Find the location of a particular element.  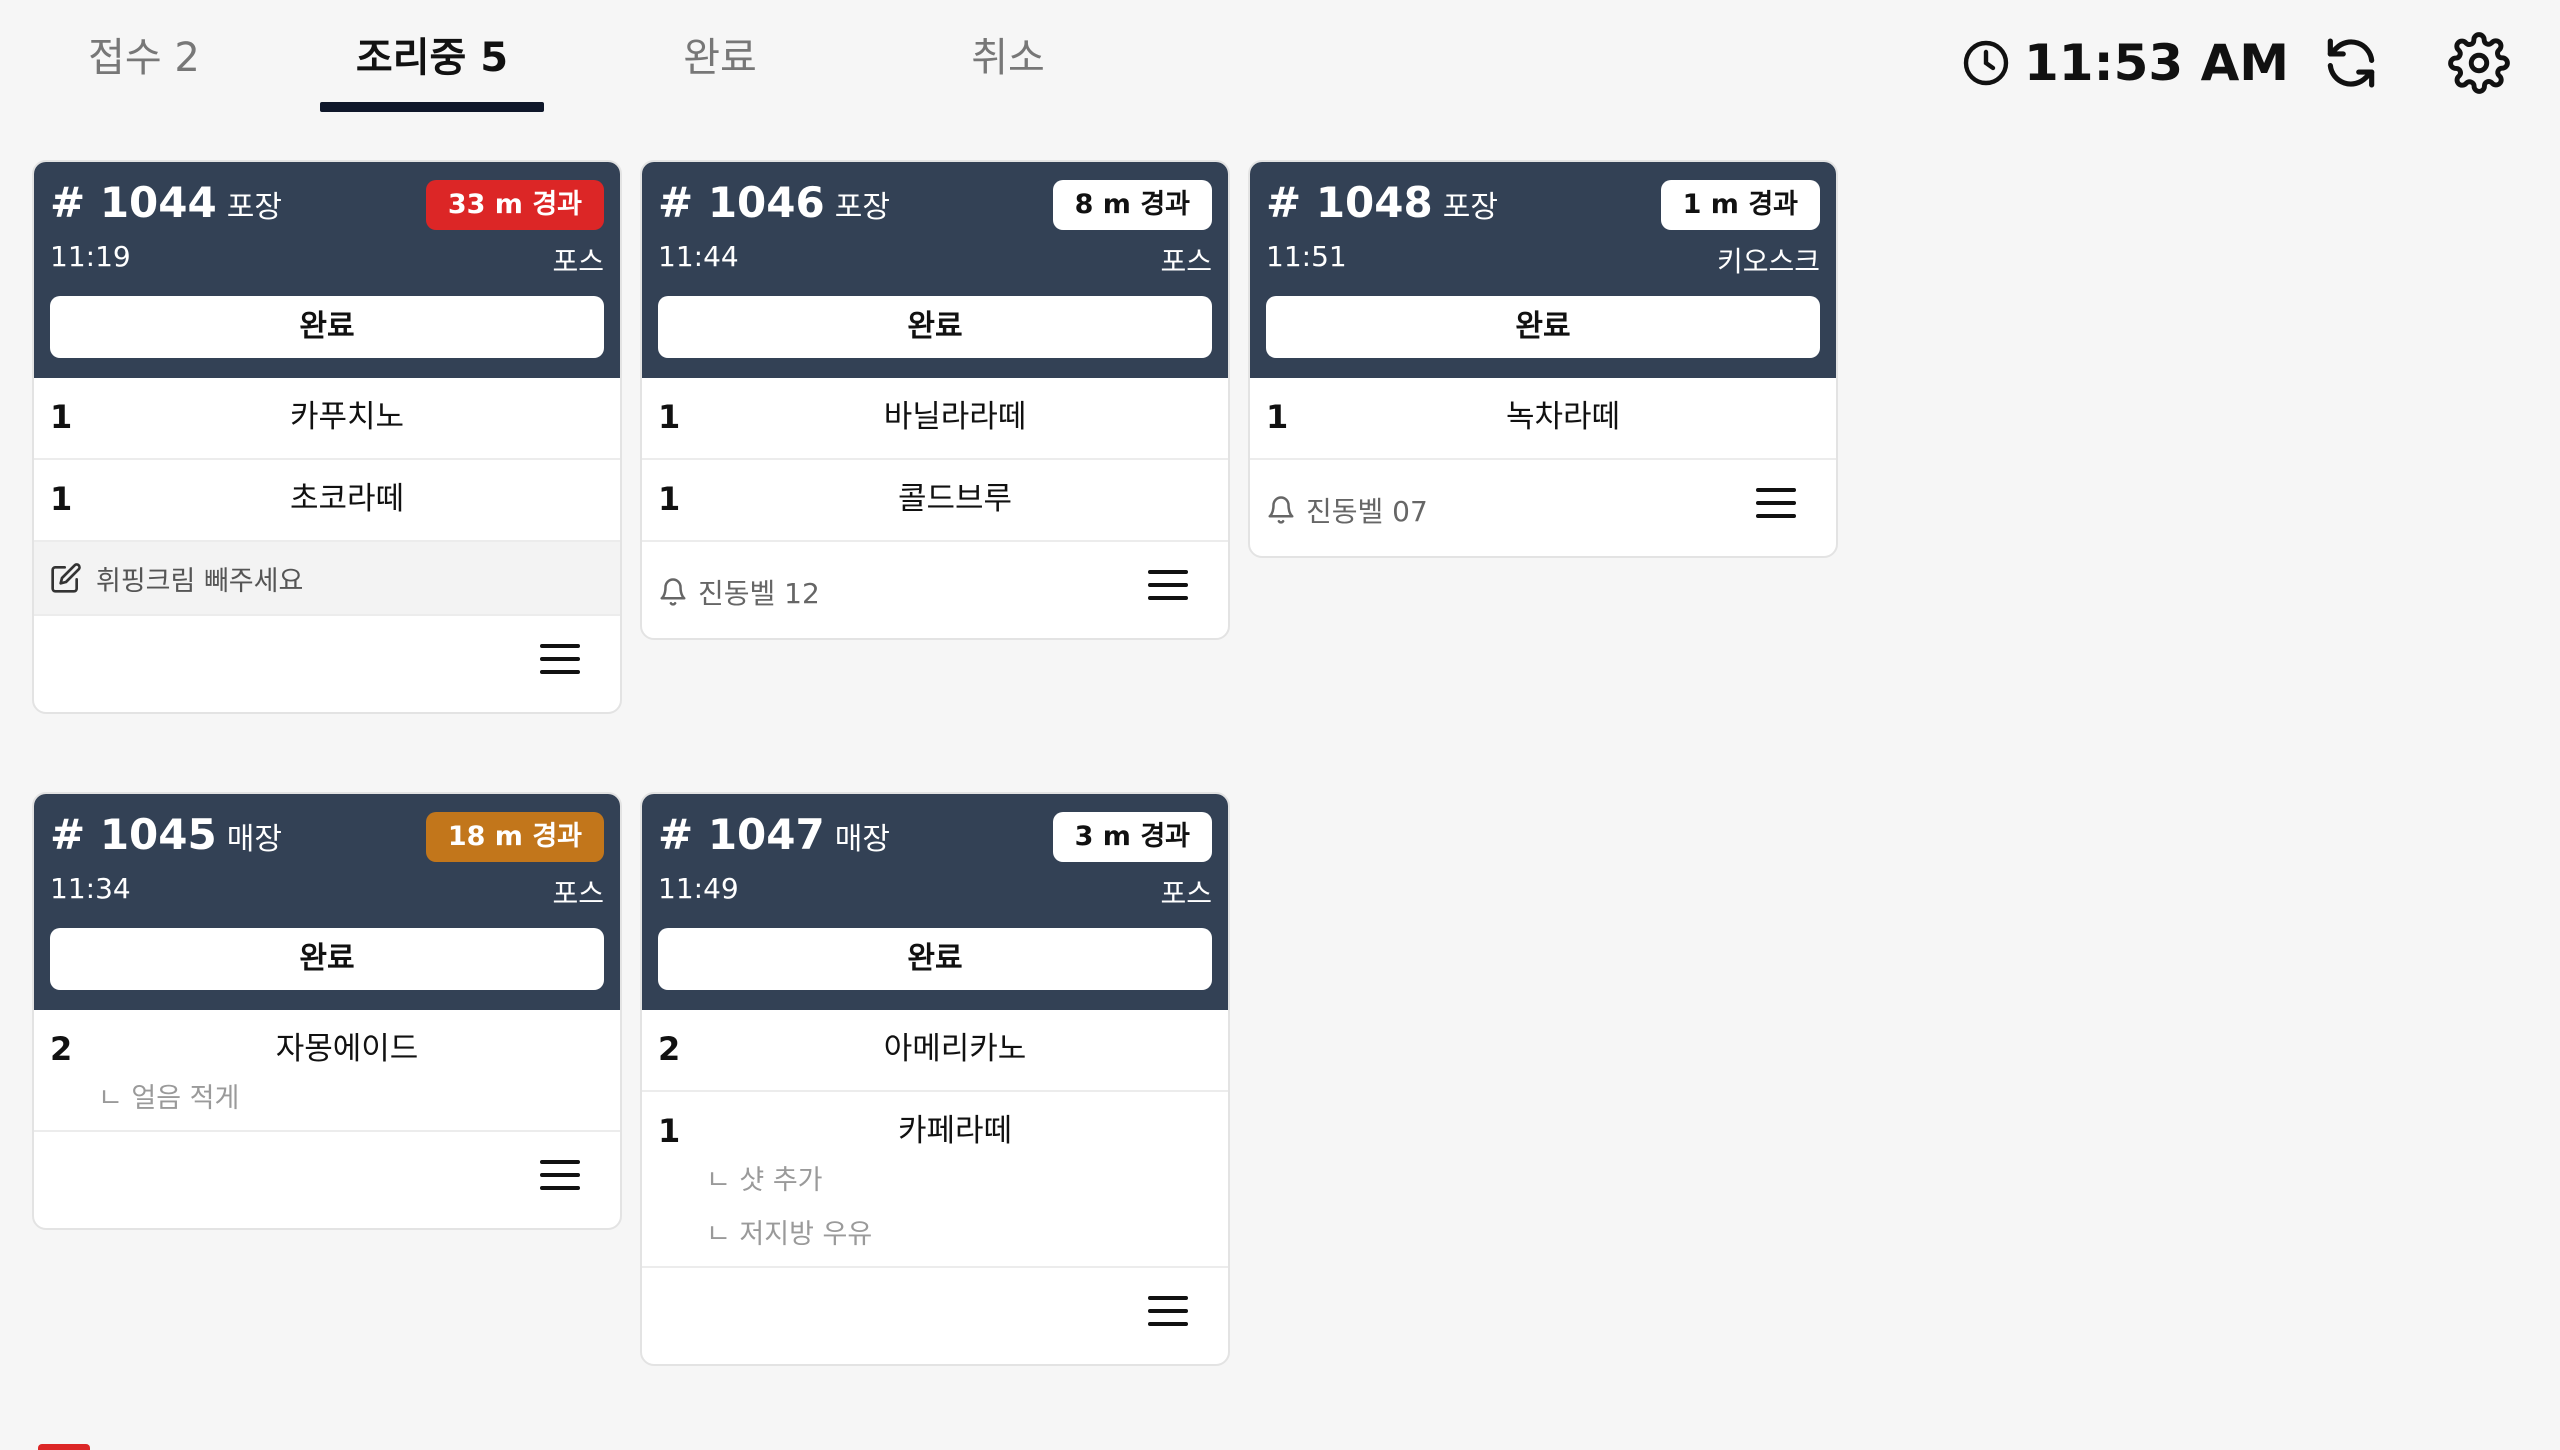

clock-icon is located at coordinates (1986, 63).